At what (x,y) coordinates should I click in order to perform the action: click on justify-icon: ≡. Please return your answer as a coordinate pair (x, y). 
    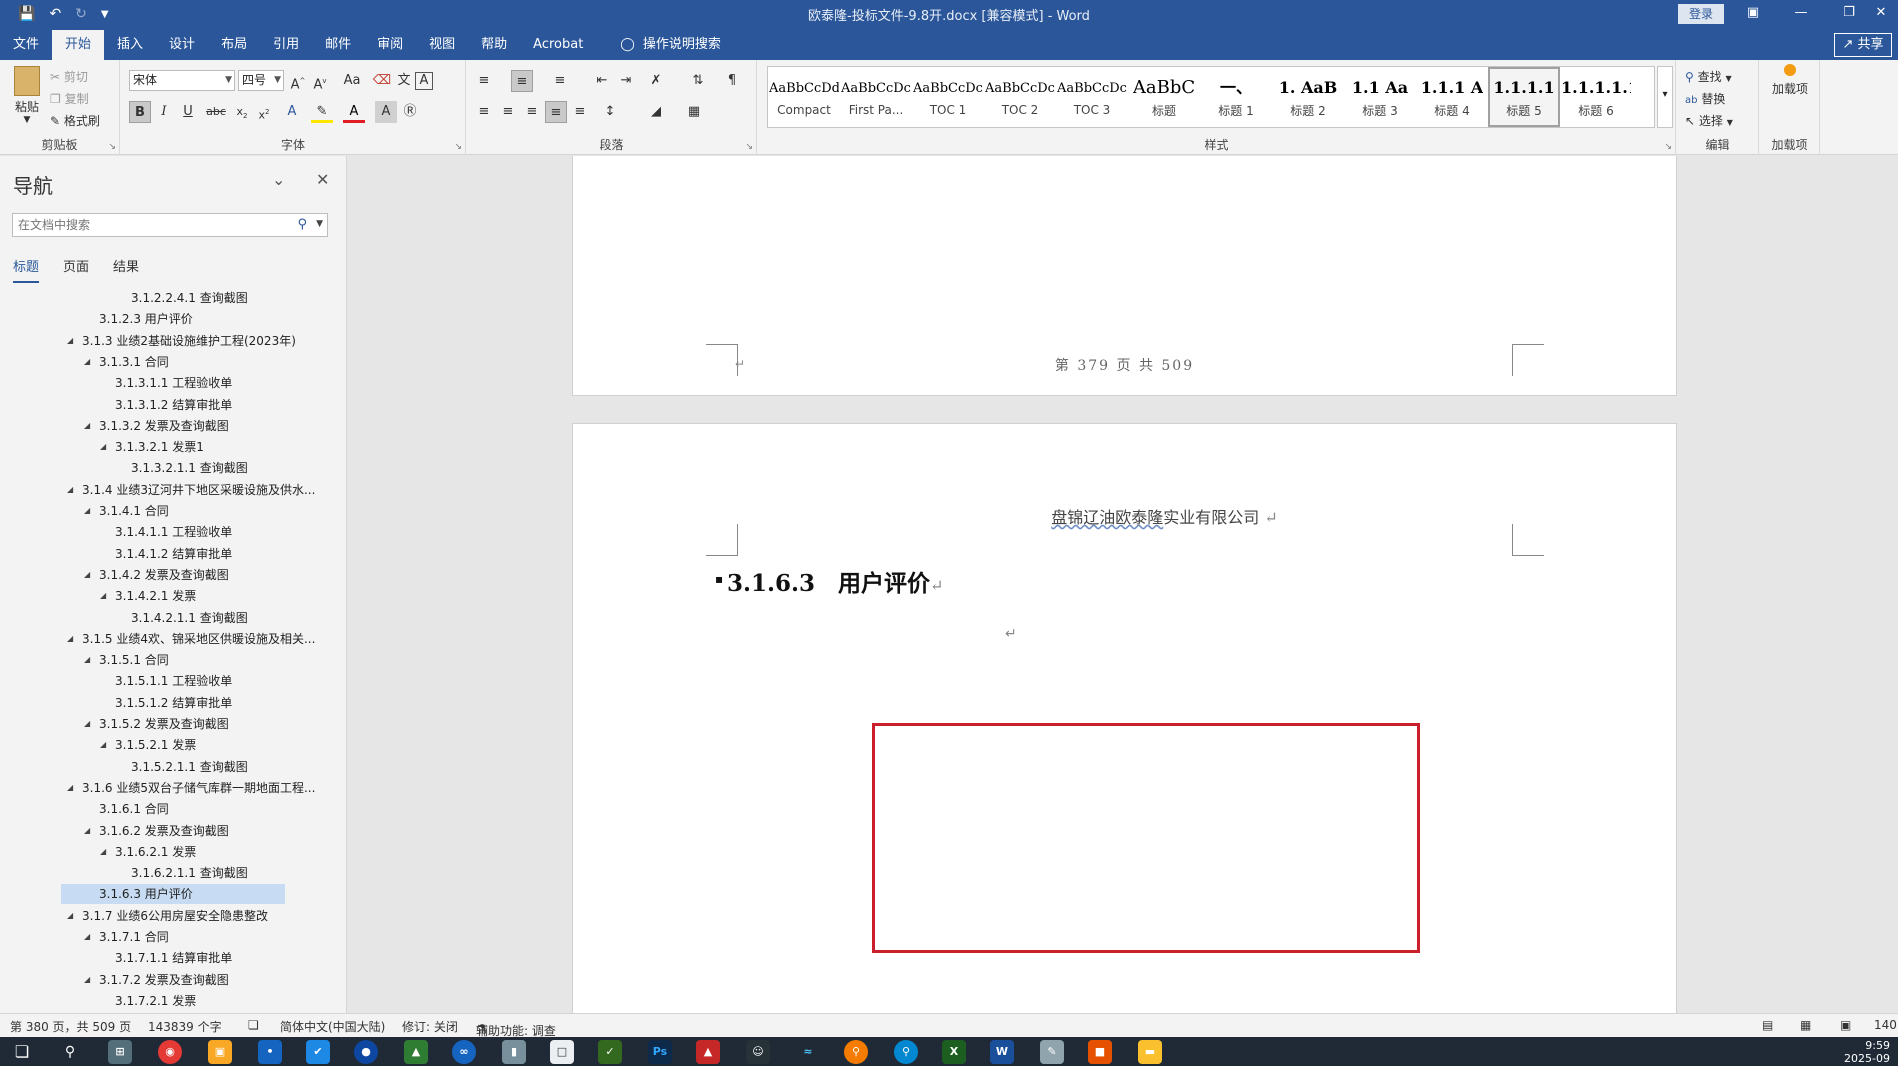
    Looking at the image, I should click on (556, 112).